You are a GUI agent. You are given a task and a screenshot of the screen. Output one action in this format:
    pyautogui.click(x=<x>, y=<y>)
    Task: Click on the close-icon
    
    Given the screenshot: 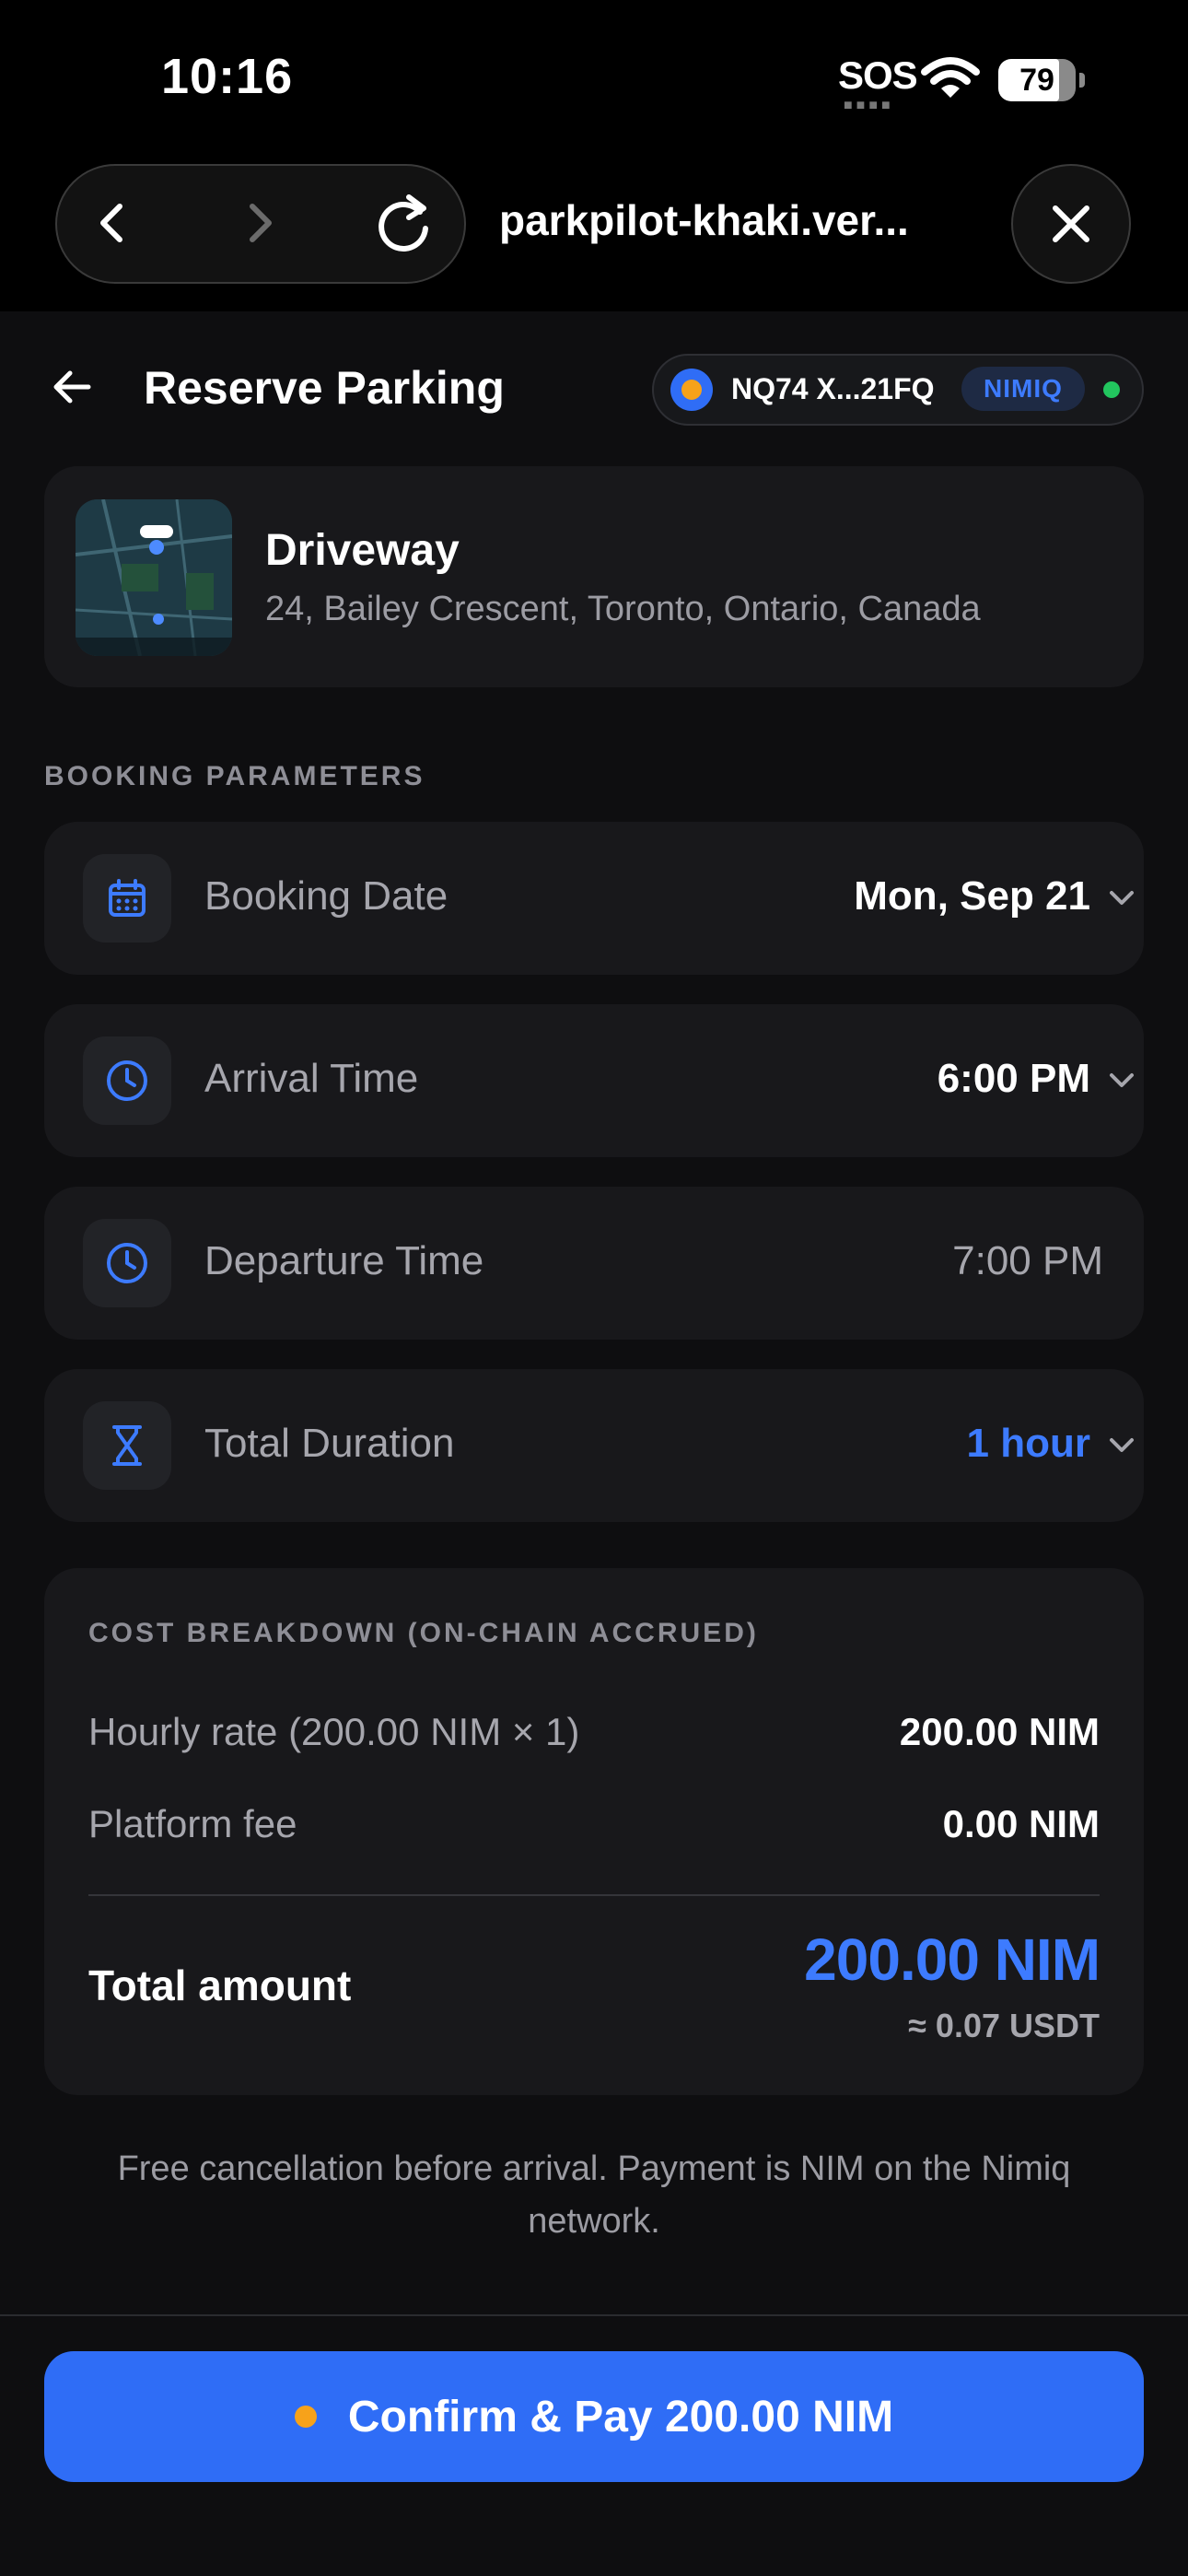 What is the action you would take?
    pyautogui.click(x=1071, y=223)
    